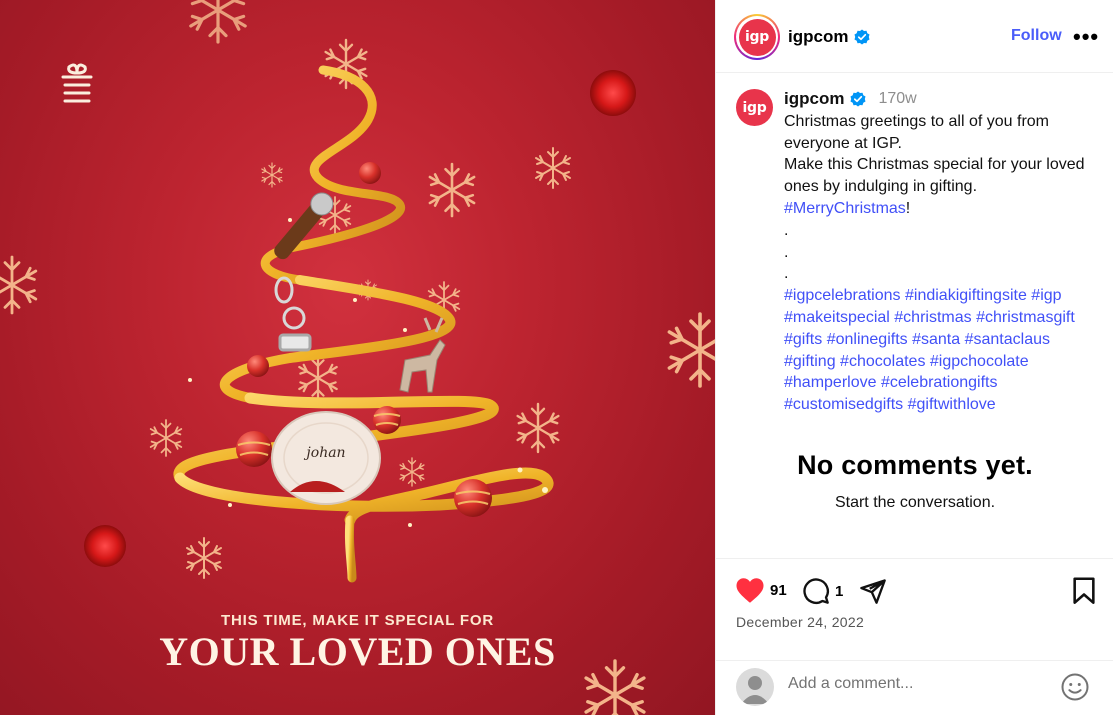  I want to click on hashtag-link: #santaclaus, so click(1007, 339).